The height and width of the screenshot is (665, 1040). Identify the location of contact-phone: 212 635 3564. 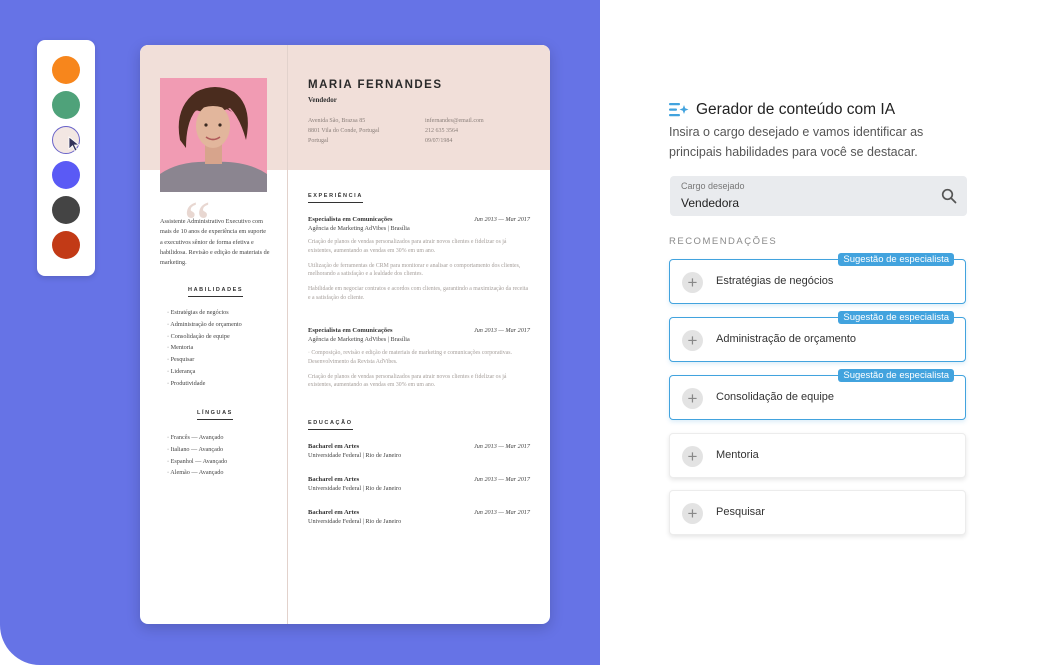
(441, 131).